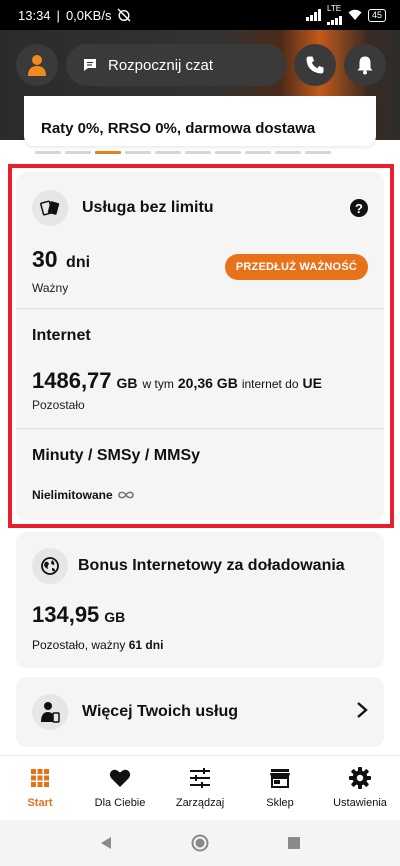 This screenshot has height=866, width=400. I want to click on bonus-value-row: 134,95 GB, so click(78, 615).